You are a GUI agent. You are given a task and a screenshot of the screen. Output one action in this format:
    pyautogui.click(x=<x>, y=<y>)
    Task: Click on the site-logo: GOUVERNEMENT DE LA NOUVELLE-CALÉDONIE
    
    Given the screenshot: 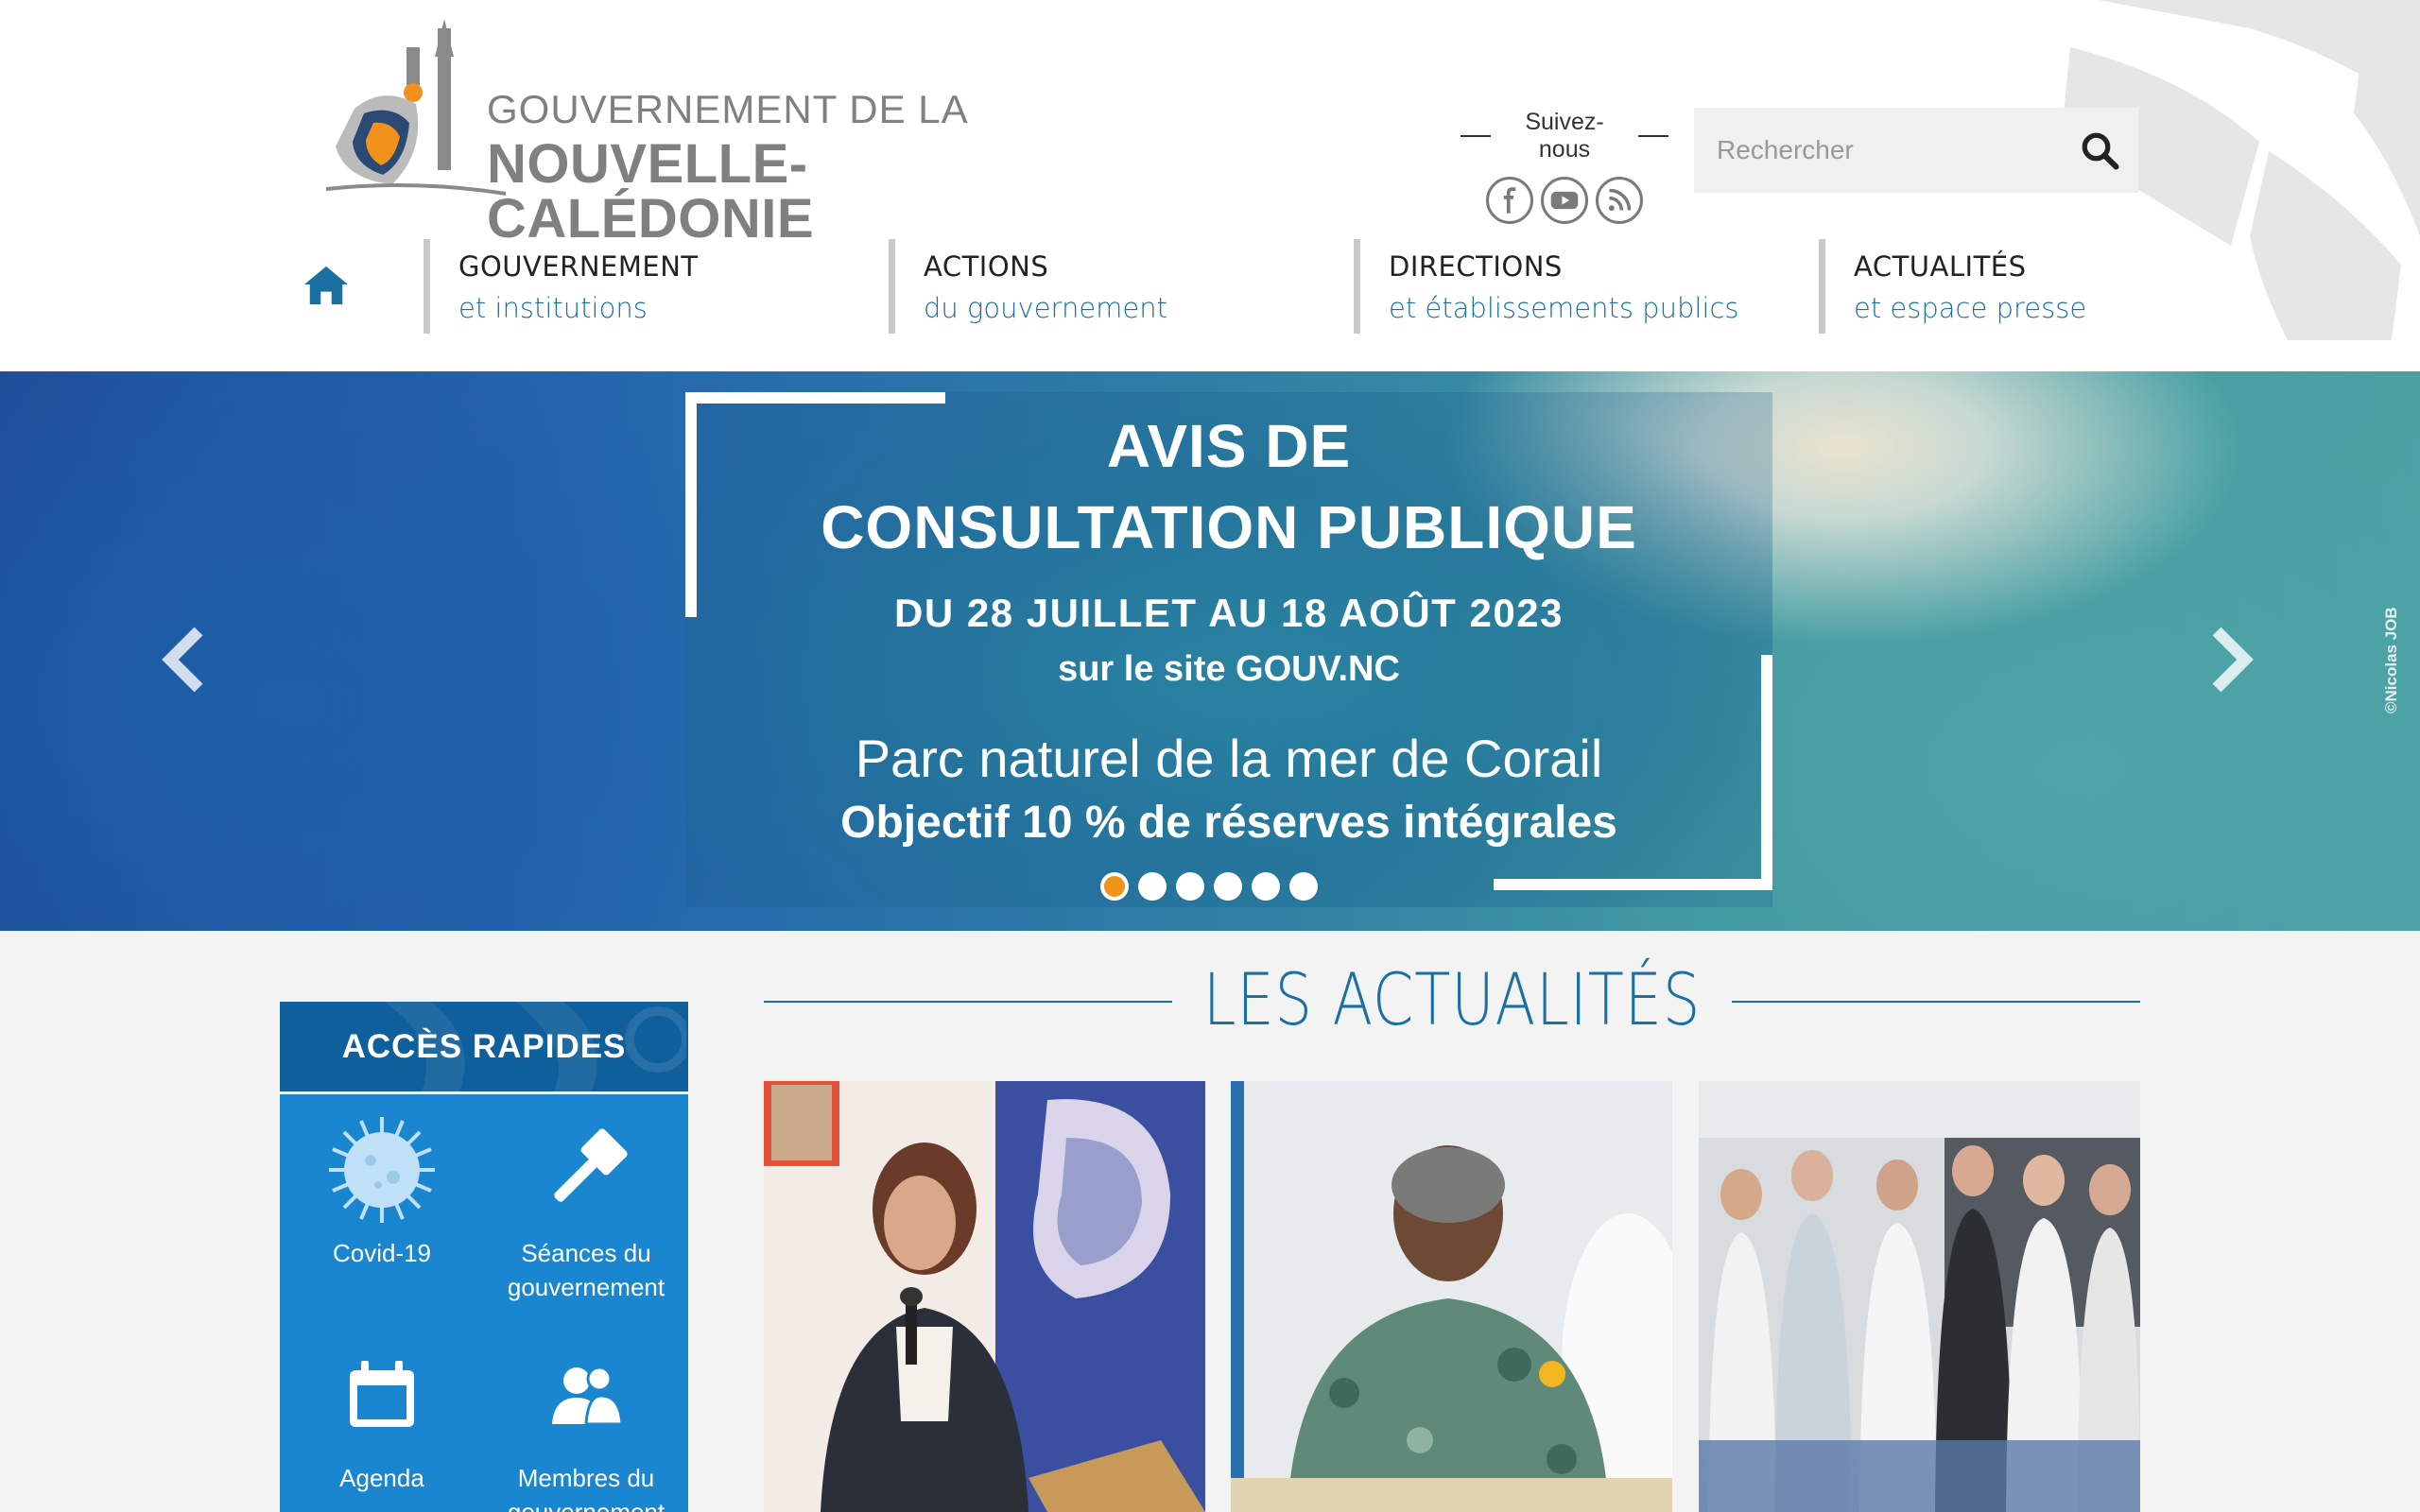 What is the action you would take?
    pyautogui.click(x=699, y=133)
    